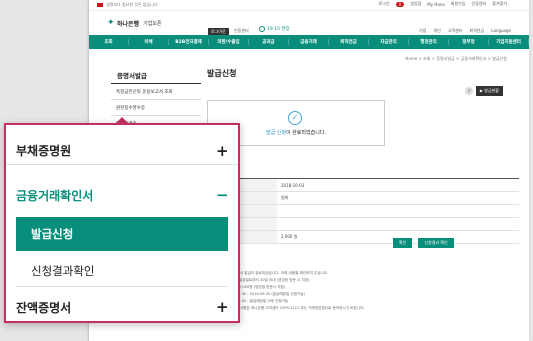 The width and height of the screenshot is (533, 341). What do you see at coordinates (403, 243) in the screenshot?
I see `confirm-button: 확인` at bounding box center [403, 243].